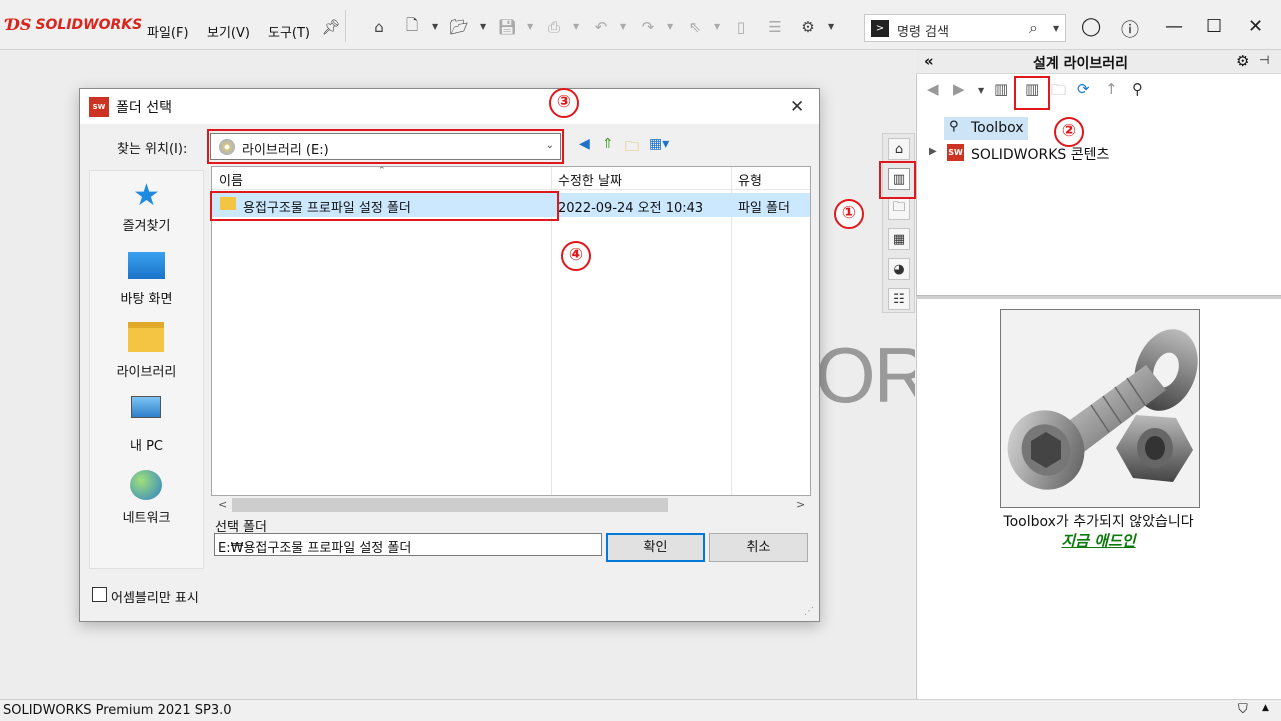  What do you see at coordinates (228, 31) in the screenshot?
I see `menu-view: 보기(V)` at bounding box center [228, 31].